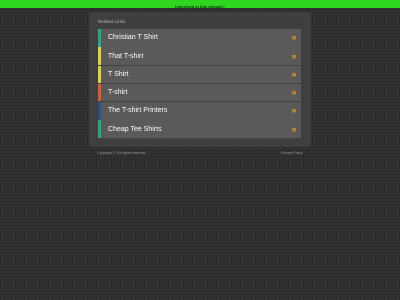 The image size is (400, 300). Describe the element at coordinates (126, 56) in the screenshot. I see `link-label: That T-shirt` at that location.